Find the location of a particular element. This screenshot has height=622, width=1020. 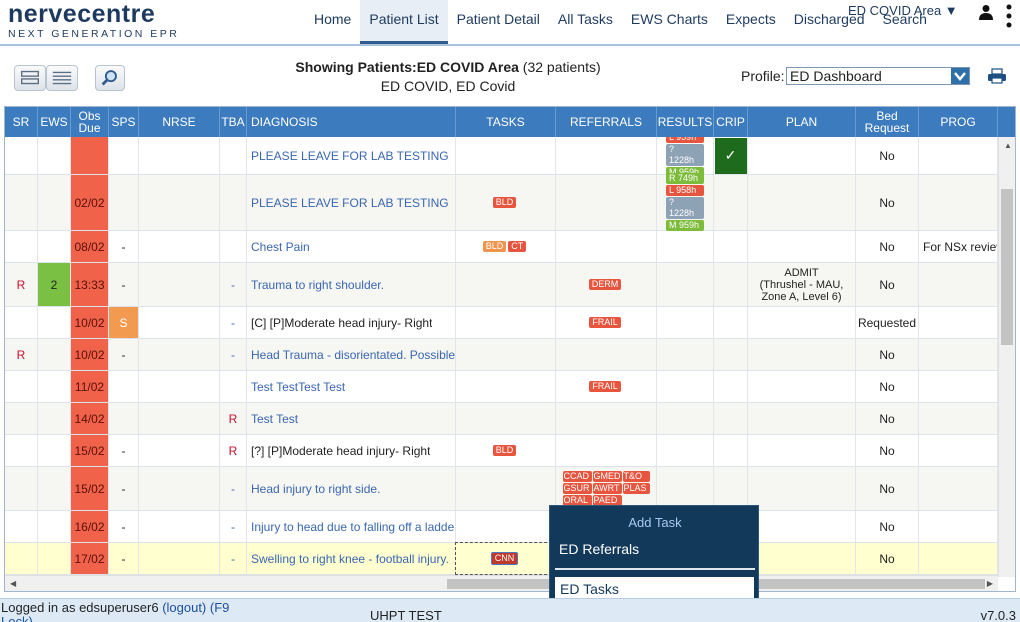

column-header-ews: EWS is located at coordinates (54, 122).